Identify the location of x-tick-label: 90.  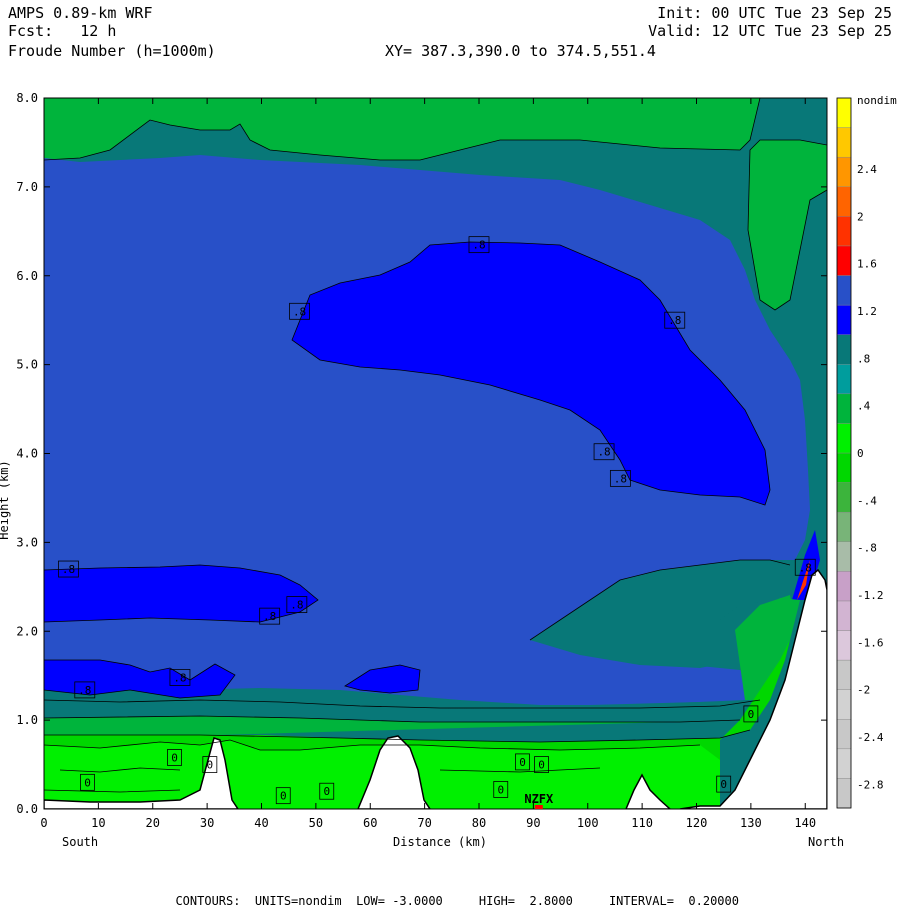
(533, 823).